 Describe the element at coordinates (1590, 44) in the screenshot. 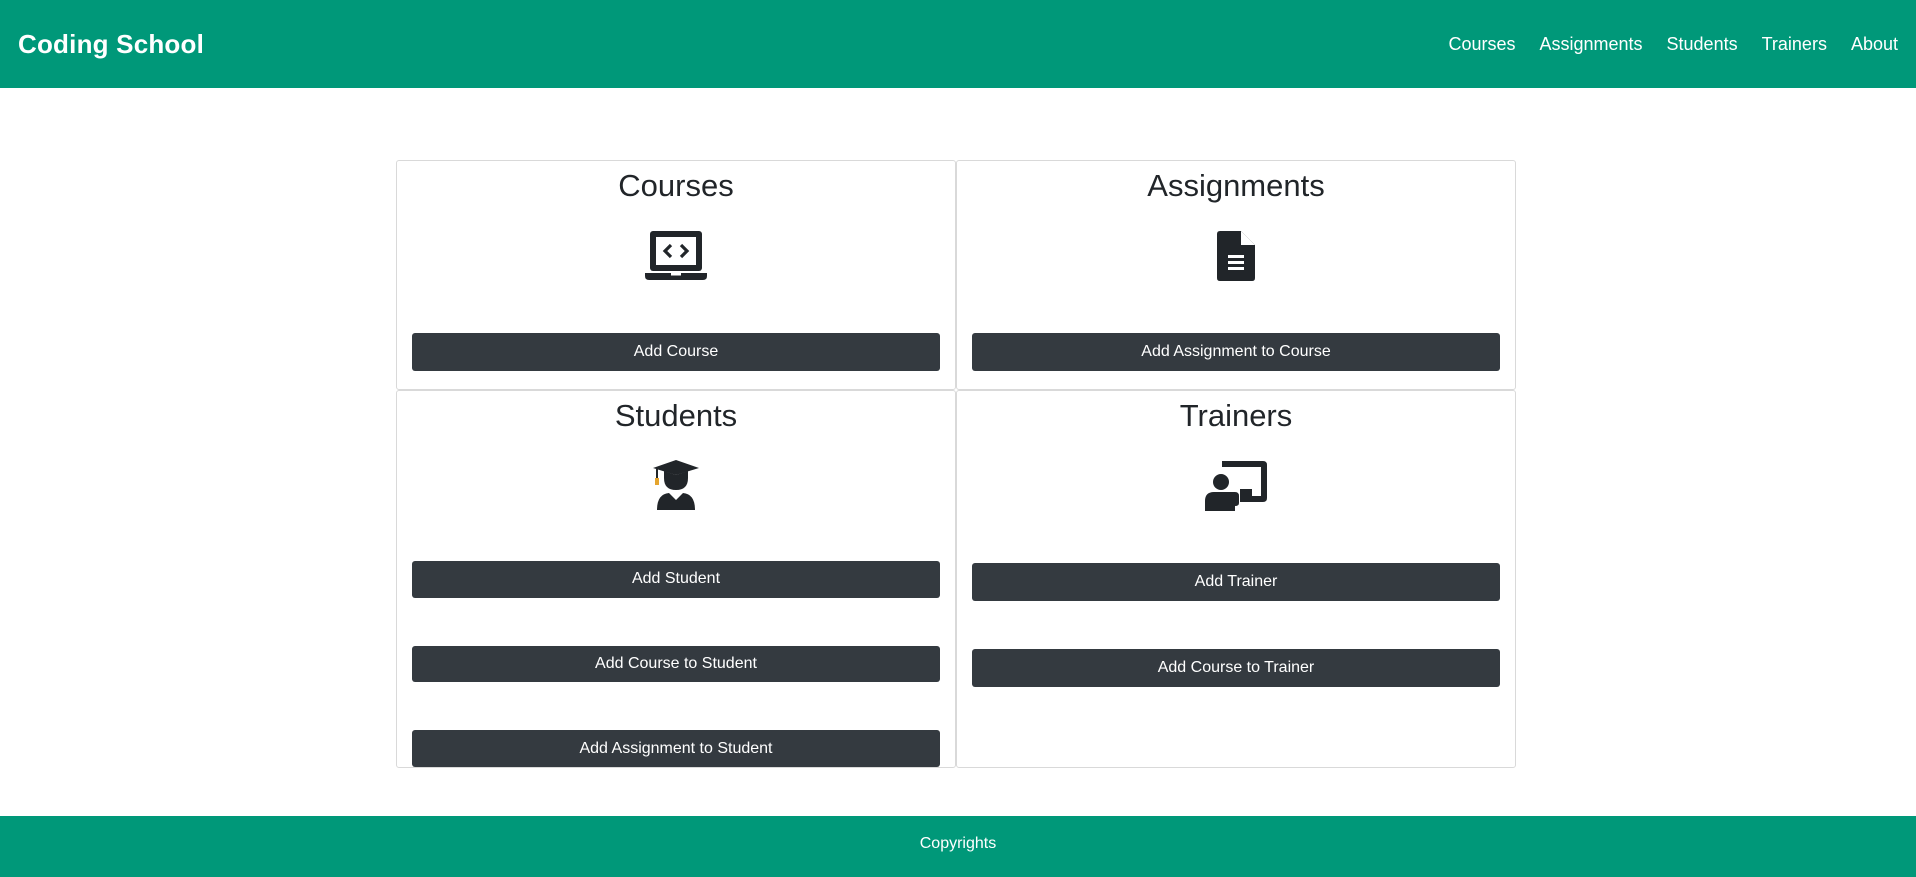

I see `nav-link-assignments: Assignments` at that location.